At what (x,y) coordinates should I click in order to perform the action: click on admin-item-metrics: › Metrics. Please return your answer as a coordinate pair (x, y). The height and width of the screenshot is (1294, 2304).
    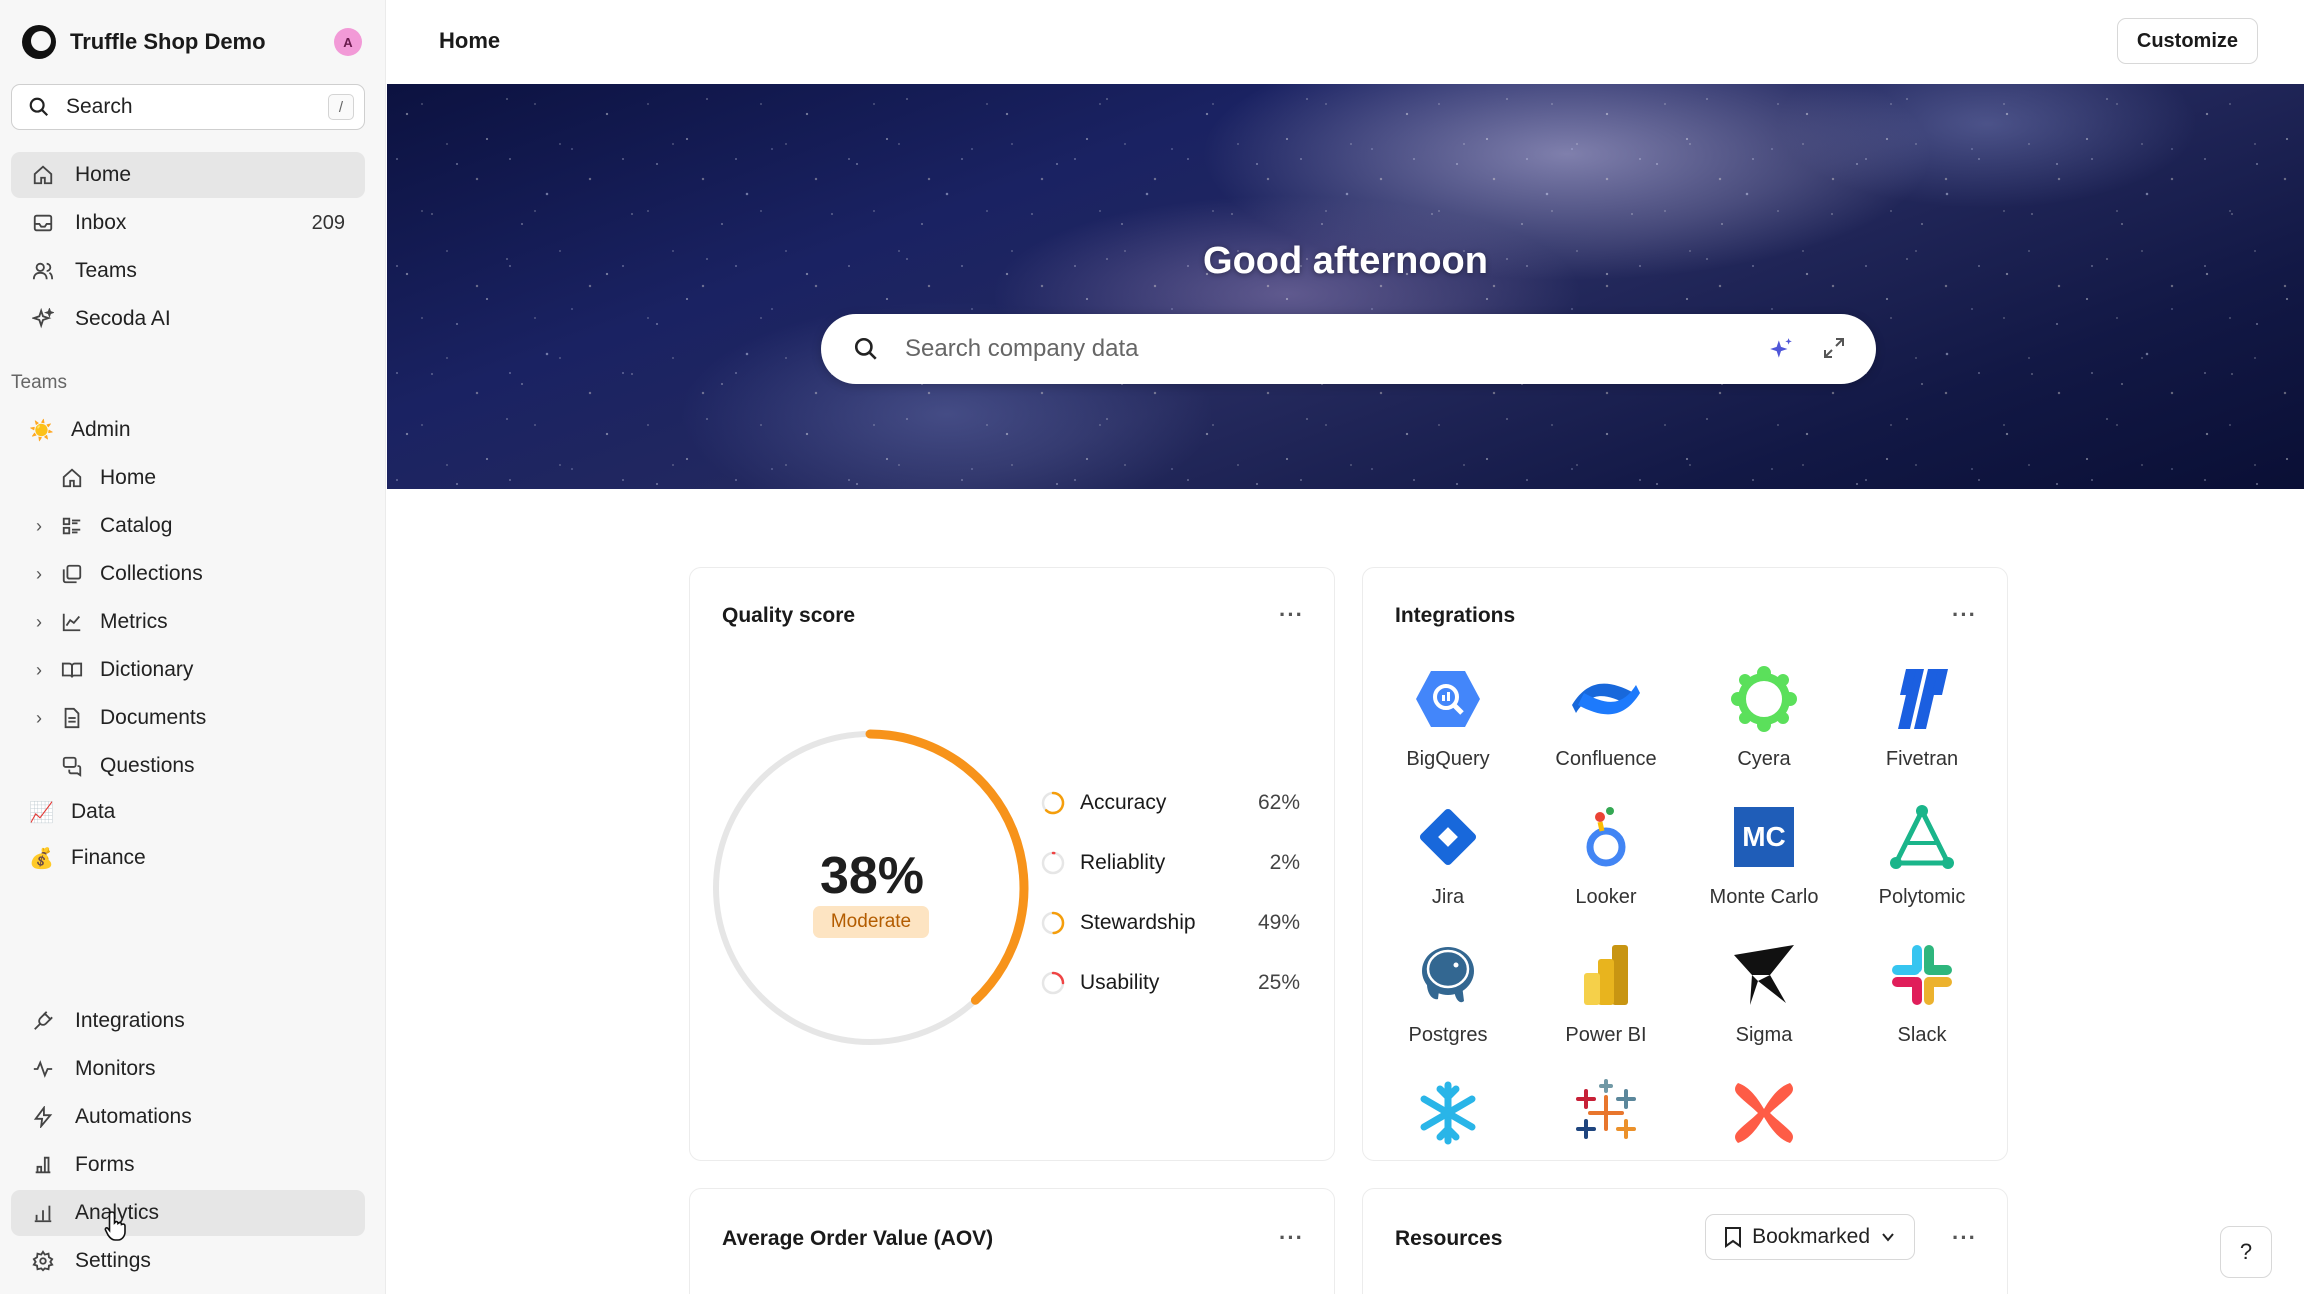
    Looking at the image, I should click on (190, 622).